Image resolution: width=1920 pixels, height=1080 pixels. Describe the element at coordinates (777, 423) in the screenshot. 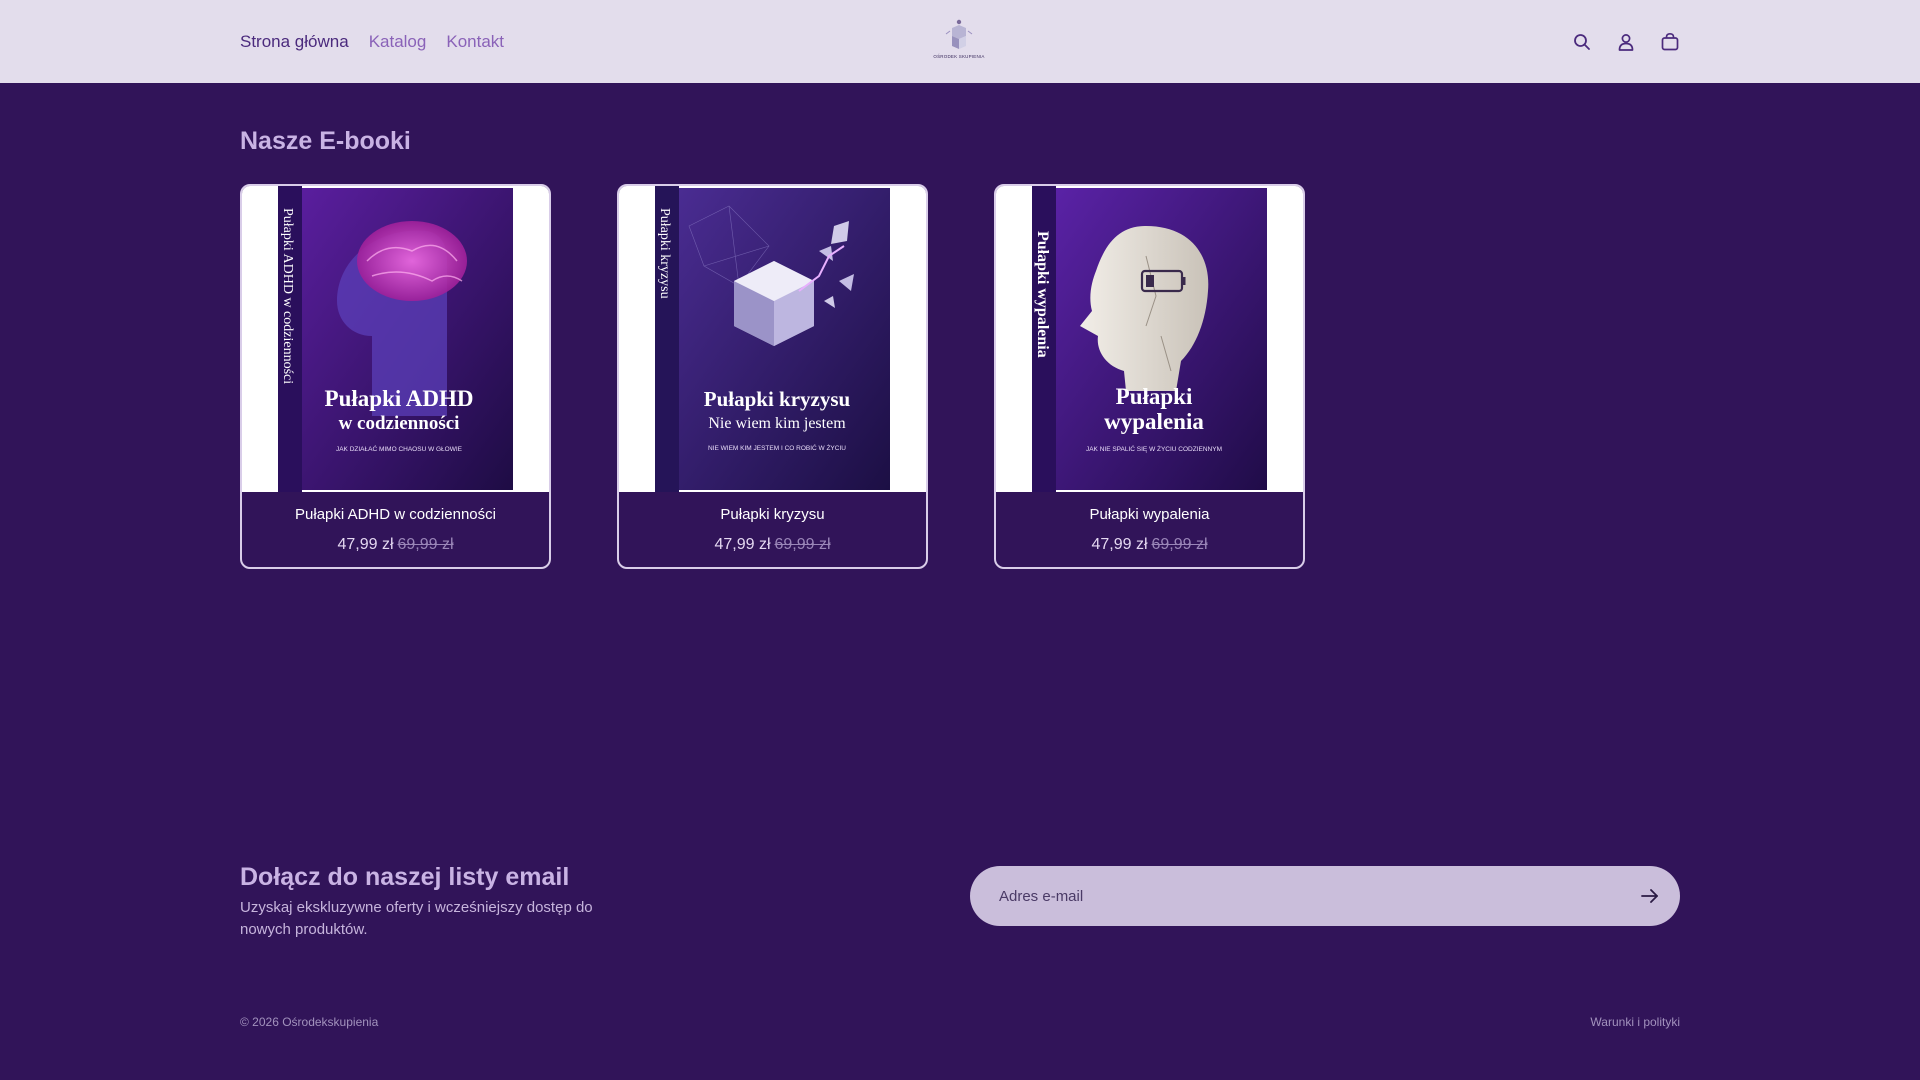

I see `cover-subtitle: Nie wiem kim jestem` at that location.